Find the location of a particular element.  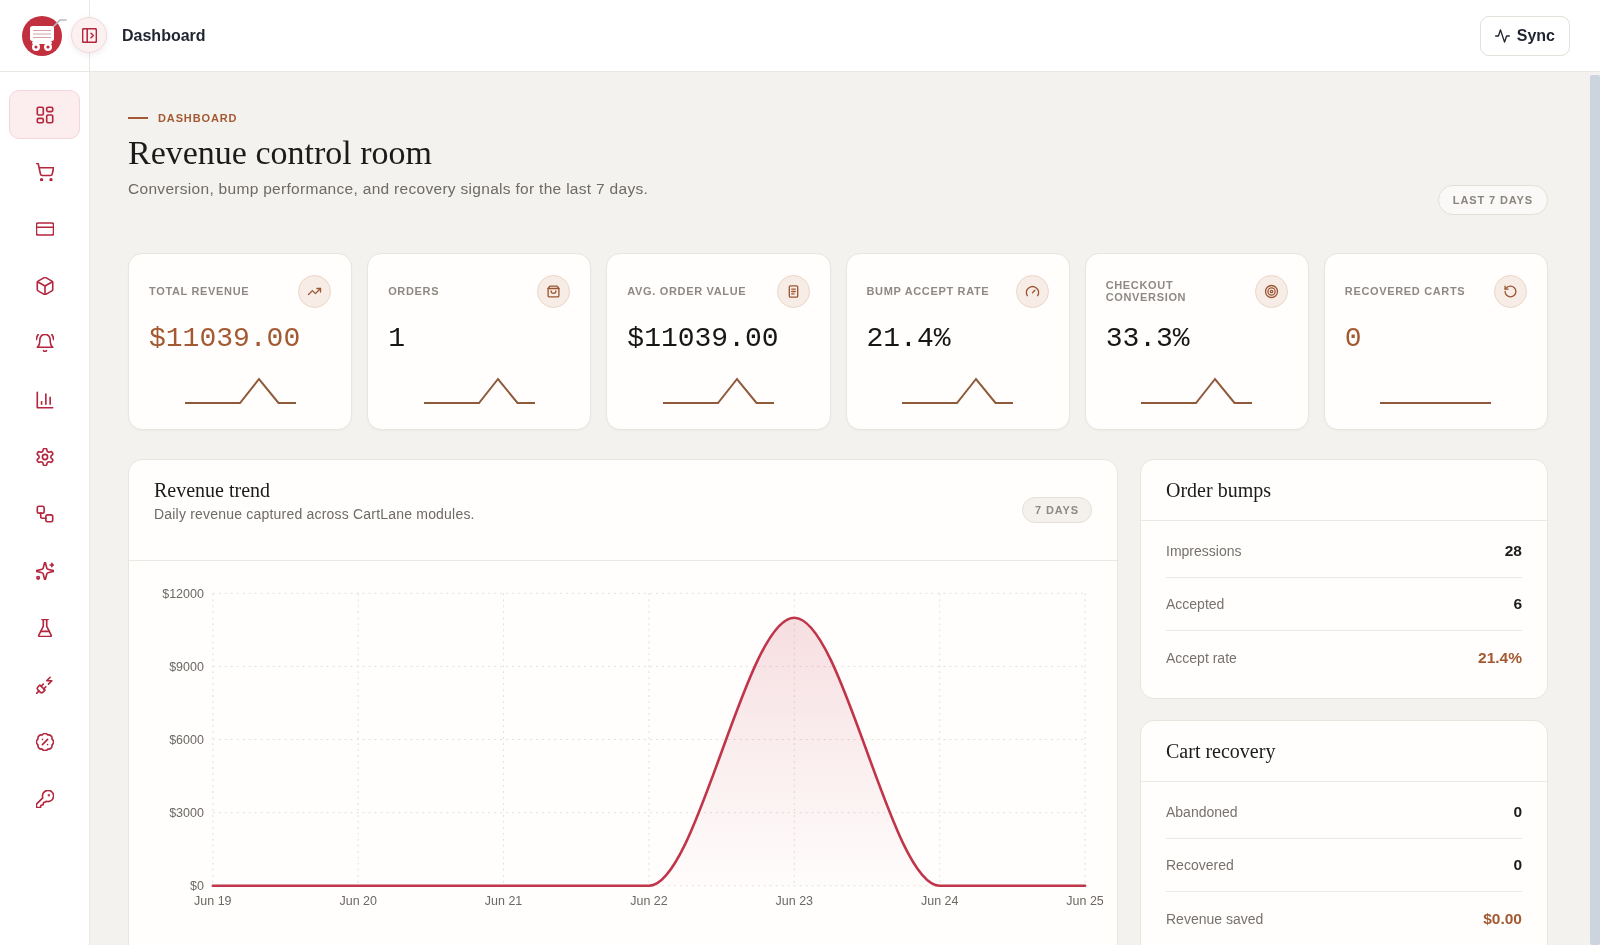

kpi-label: TOTAL REVENUE is located at coordinates (199, 291).